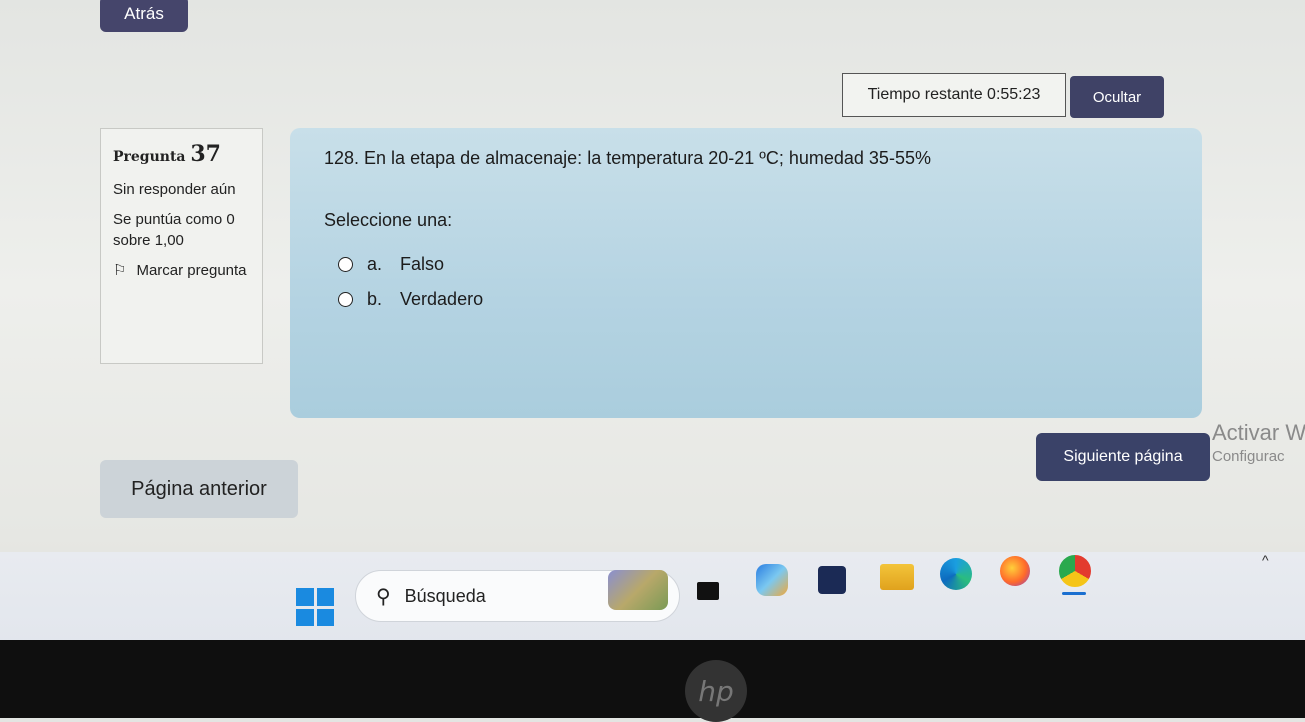 Image resolution: width=1305 pixels, height=722 pixels. I want to click on option-a-label: Falso, so click(422, 264).